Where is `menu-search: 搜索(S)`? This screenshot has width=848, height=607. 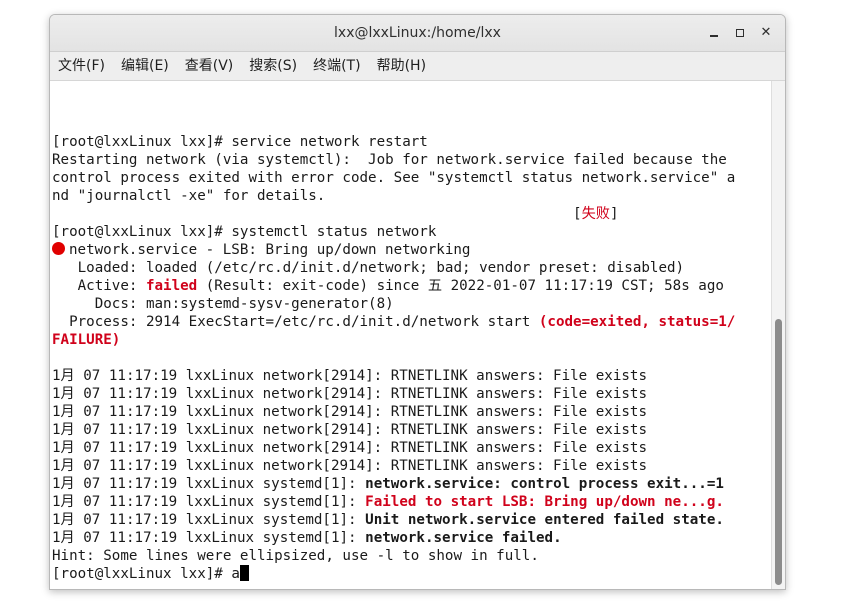 menu-search: 搜索(S) is located at coordinates (273, 66).